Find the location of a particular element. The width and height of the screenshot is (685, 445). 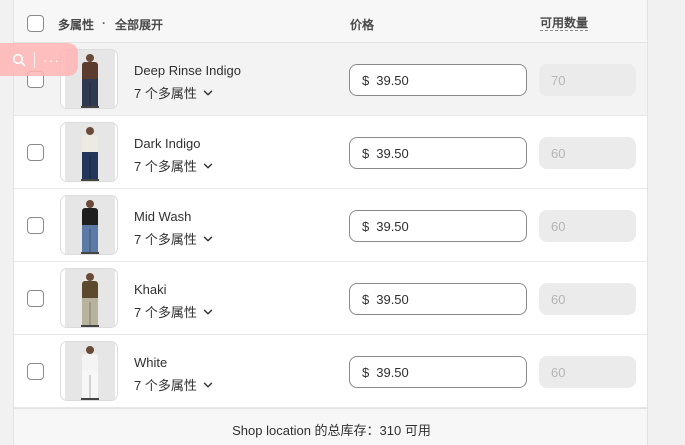

floating-toolbar: ··· is located at coordinates (39, 59).